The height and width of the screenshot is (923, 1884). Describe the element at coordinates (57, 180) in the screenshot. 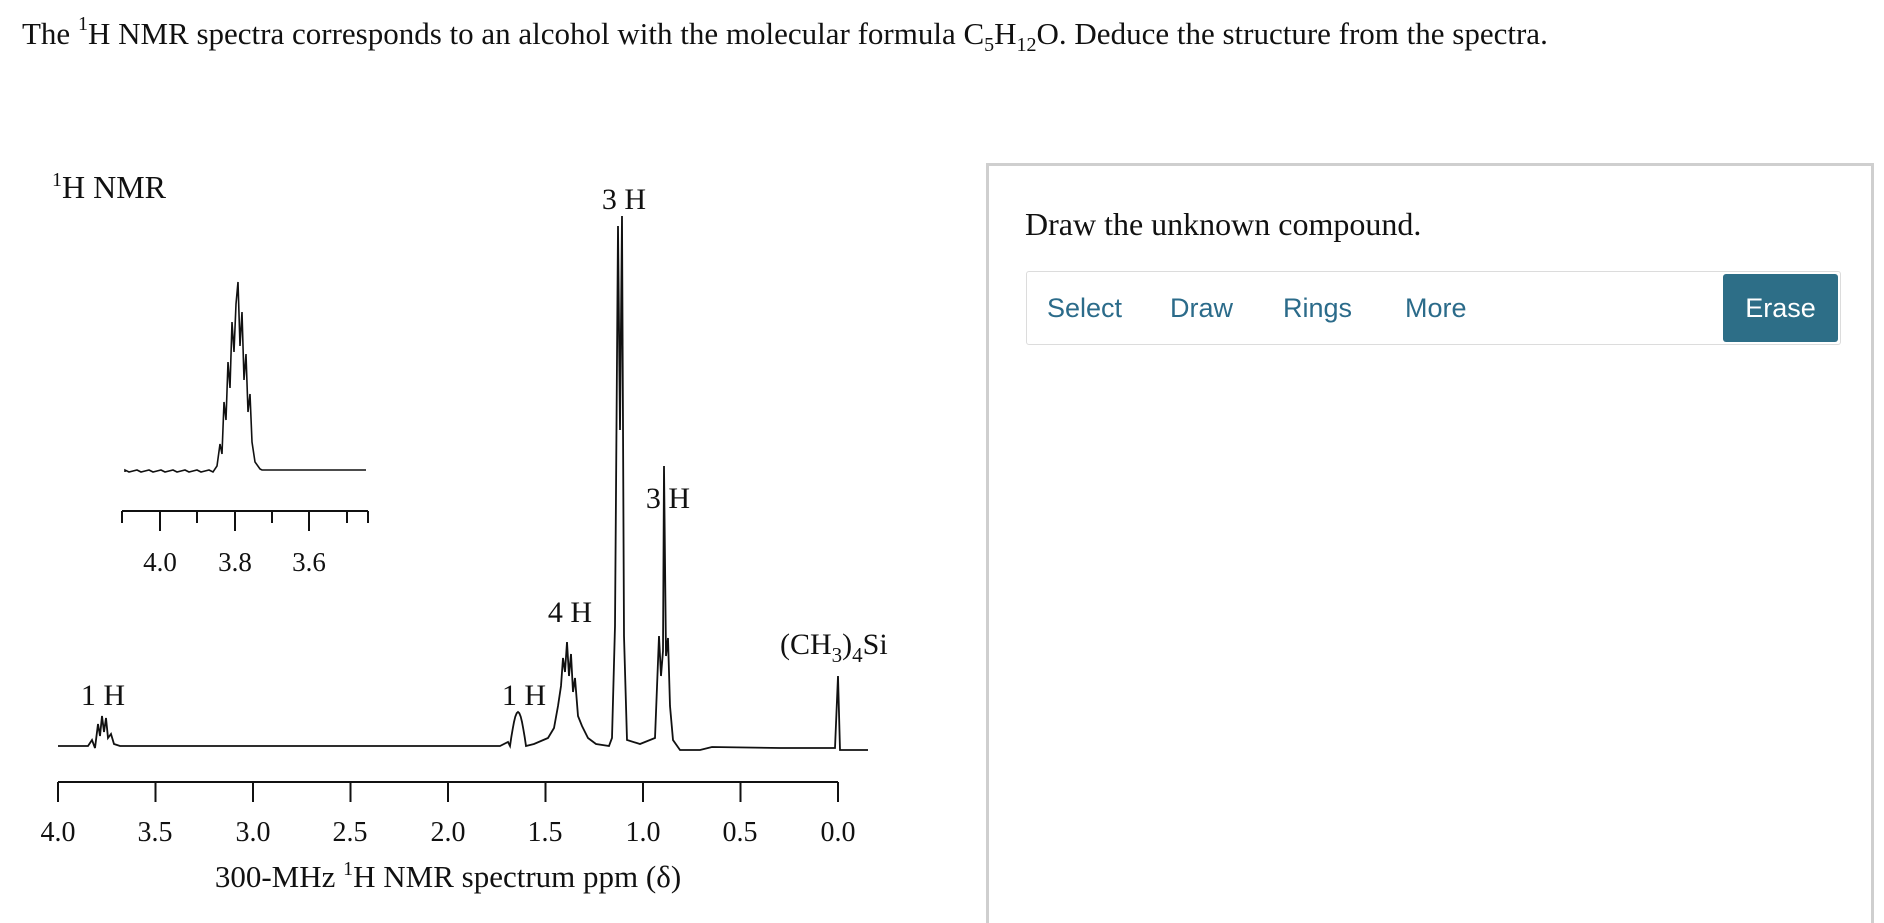

I see `title-superscript: 1` at that location.